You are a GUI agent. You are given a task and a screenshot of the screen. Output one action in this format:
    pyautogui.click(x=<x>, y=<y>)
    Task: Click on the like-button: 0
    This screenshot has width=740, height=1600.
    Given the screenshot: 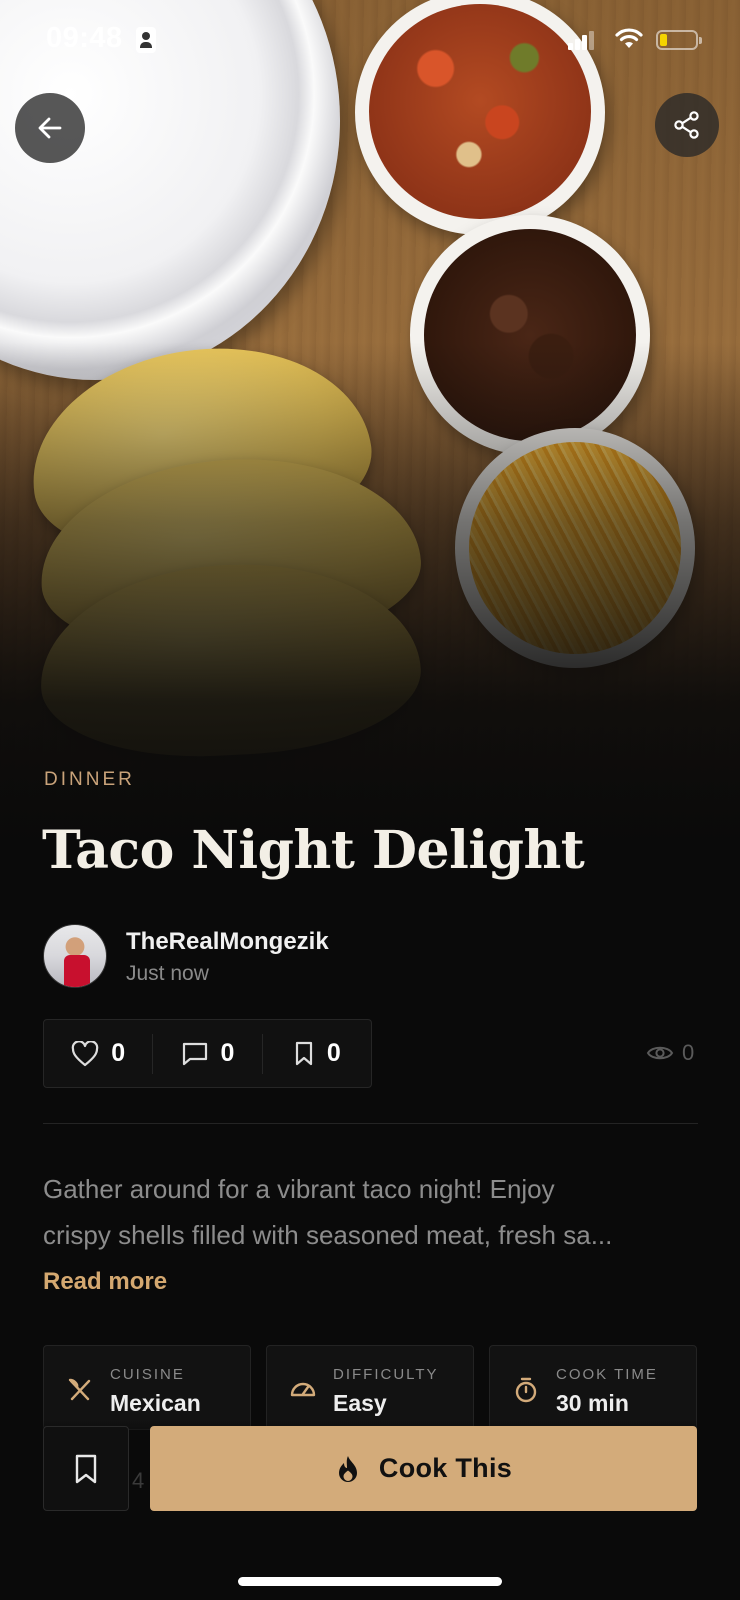 What is the action you would take?
    pyautogui.click(x=98, y=1054)
    